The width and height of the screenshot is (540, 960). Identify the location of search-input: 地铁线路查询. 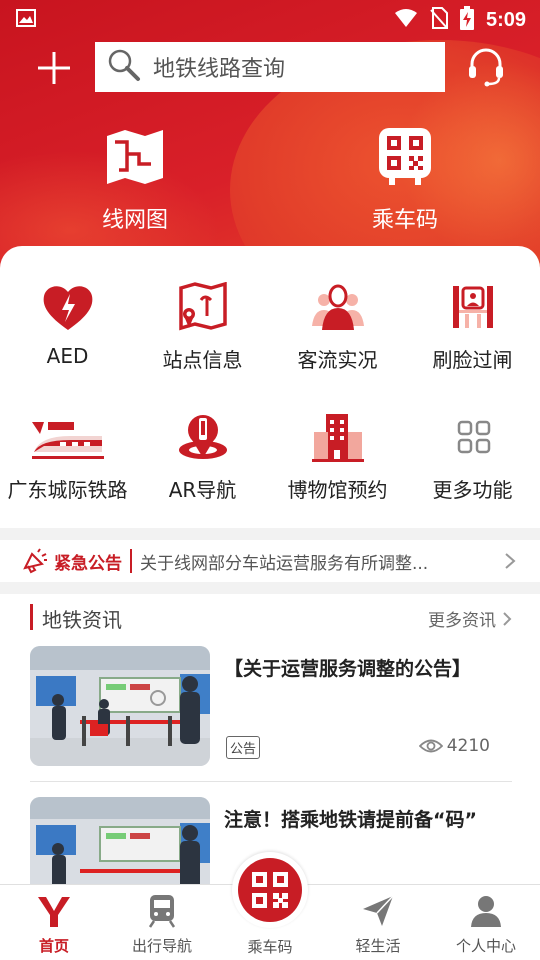
(270, 67).